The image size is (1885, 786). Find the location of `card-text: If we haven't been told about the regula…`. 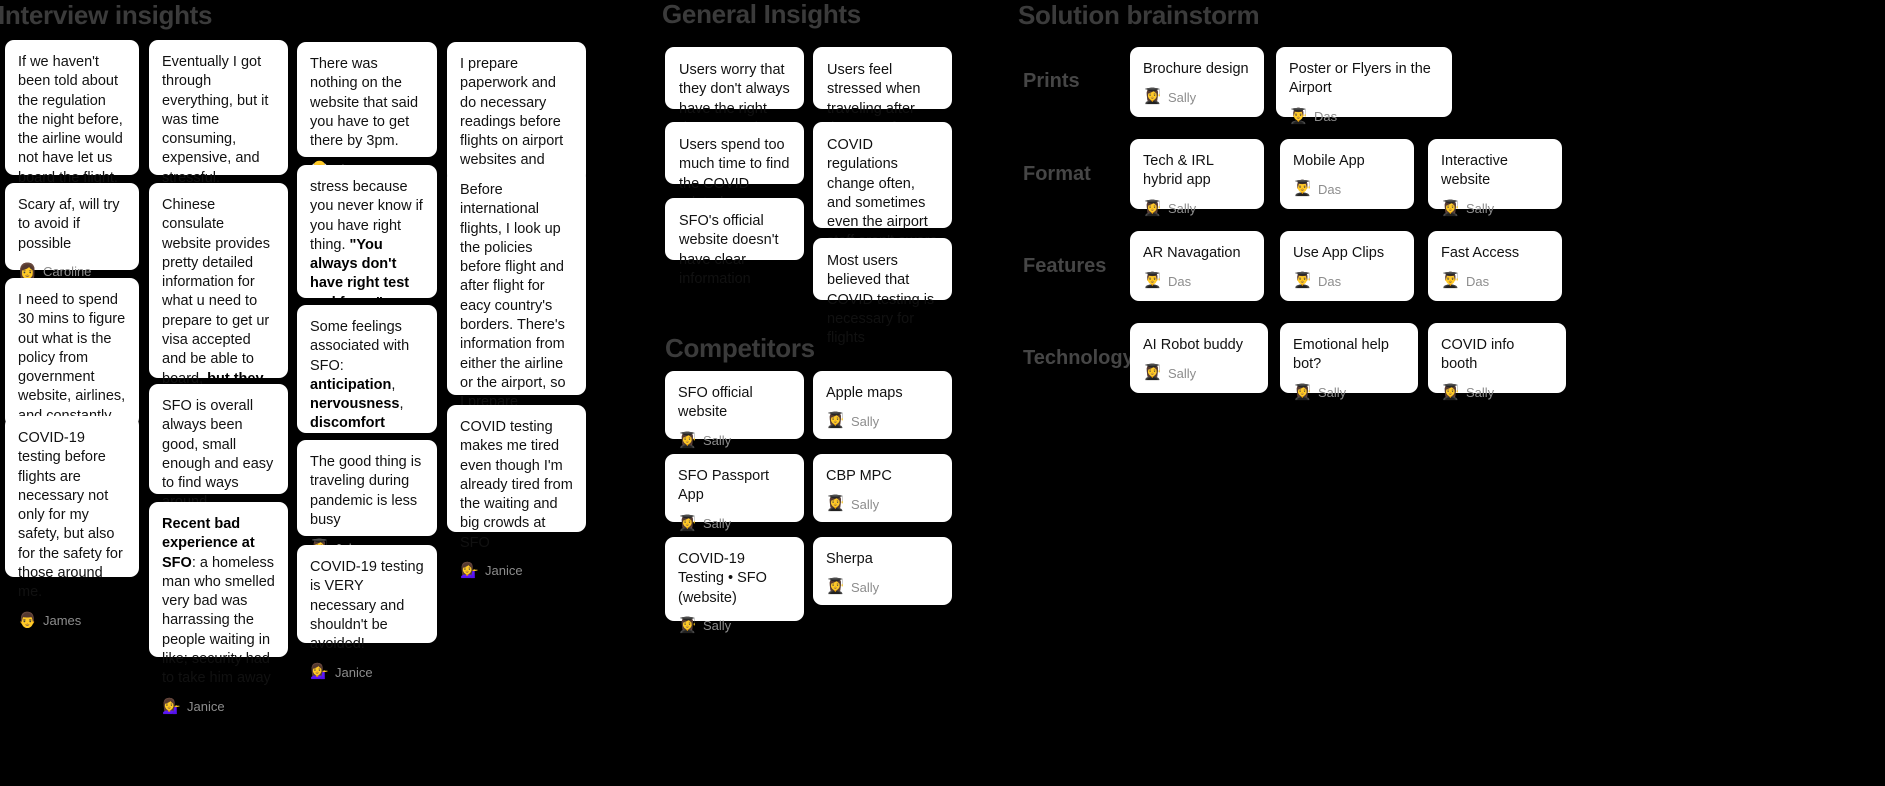

card-text: If we haven't been told about the regula… is located at coordinates (70, 120).